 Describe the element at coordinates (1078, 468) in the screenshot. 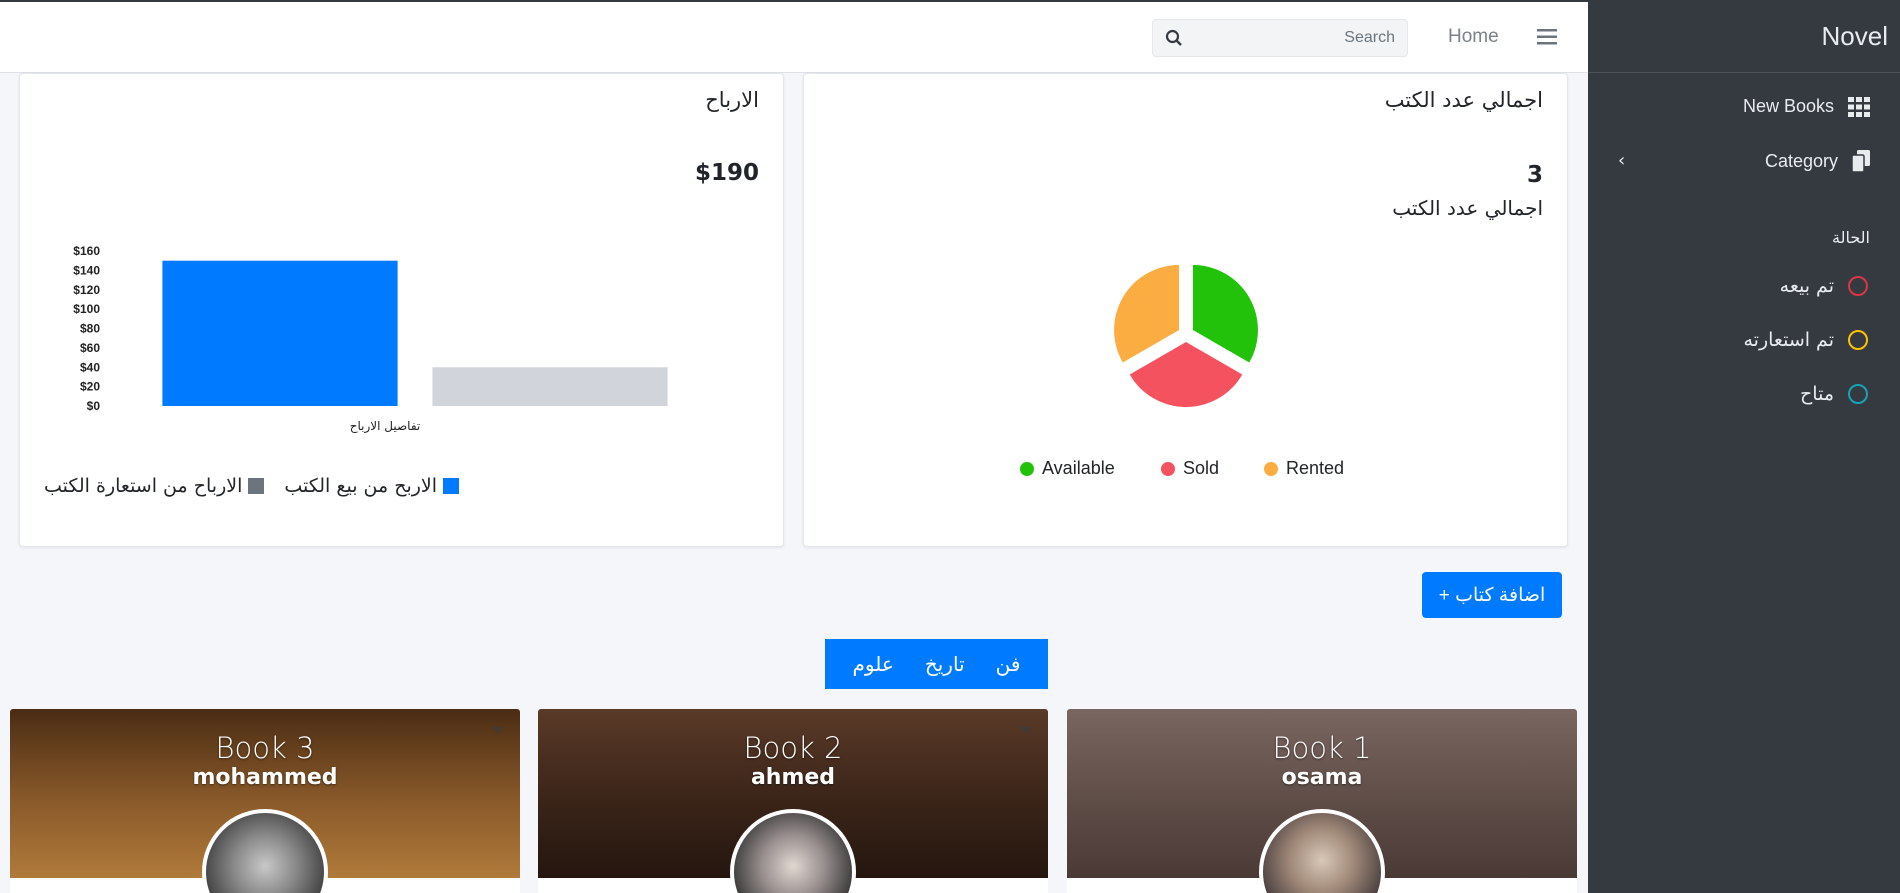

I see `legend-label: Available` at that location.